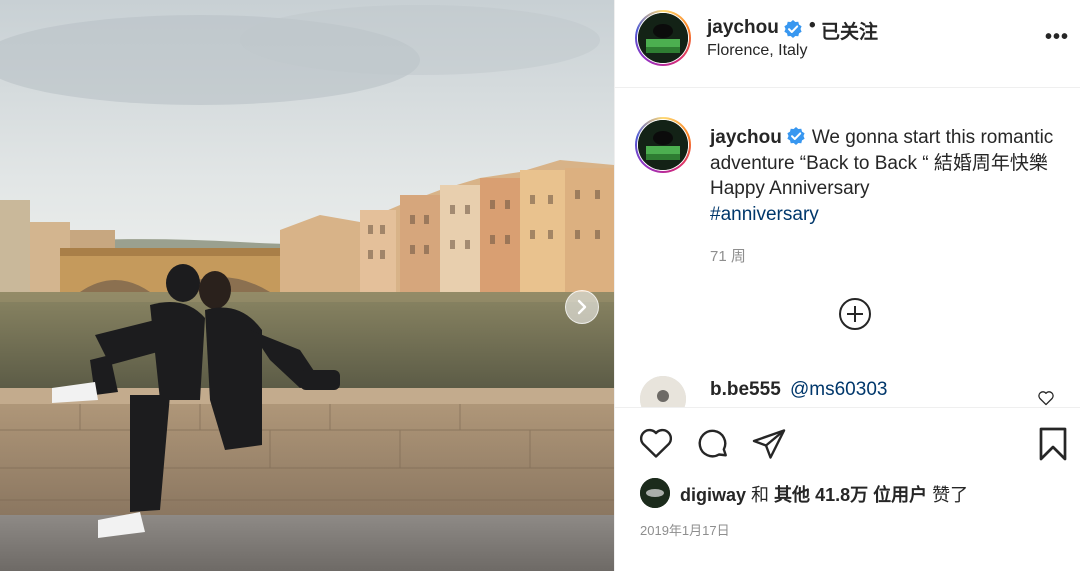  Describe the element at coordinates (713, 444) in the screenshot. I see `comment-bubble-icon` at that location.